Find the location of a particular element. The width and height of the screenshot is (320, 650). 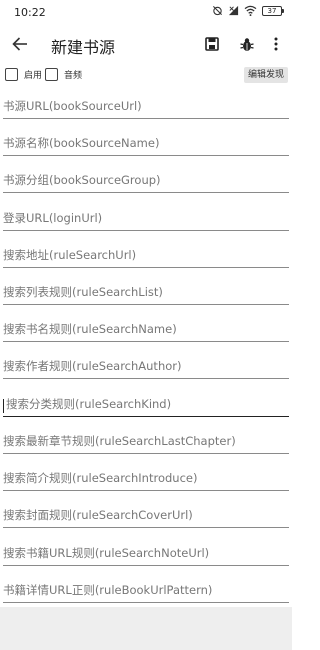

enable-checkbox: 启用 is located at coordinates (23, 74).